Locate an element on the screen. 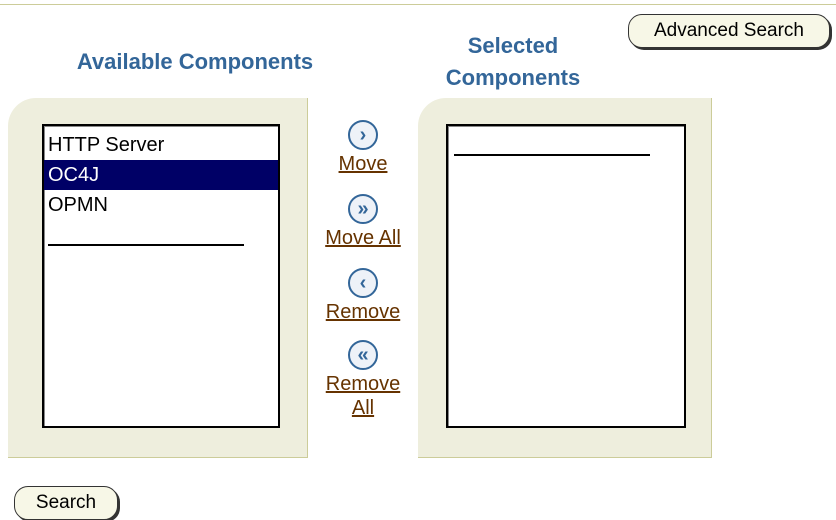 The width and height of the screenshot is (836, 520). remove-control: ‹ Remove is located at coordinates (363, 296).